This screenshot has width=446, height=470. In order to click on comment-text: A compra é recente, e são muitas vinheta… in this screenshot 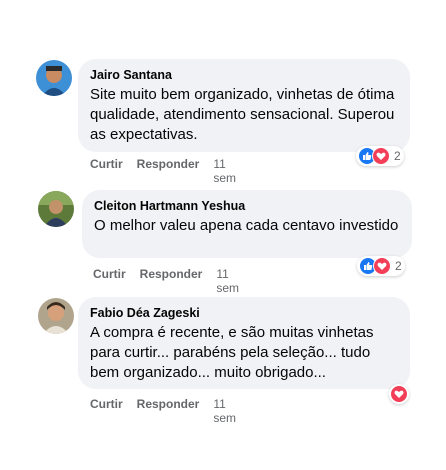, I will do `click(232, 352)`.